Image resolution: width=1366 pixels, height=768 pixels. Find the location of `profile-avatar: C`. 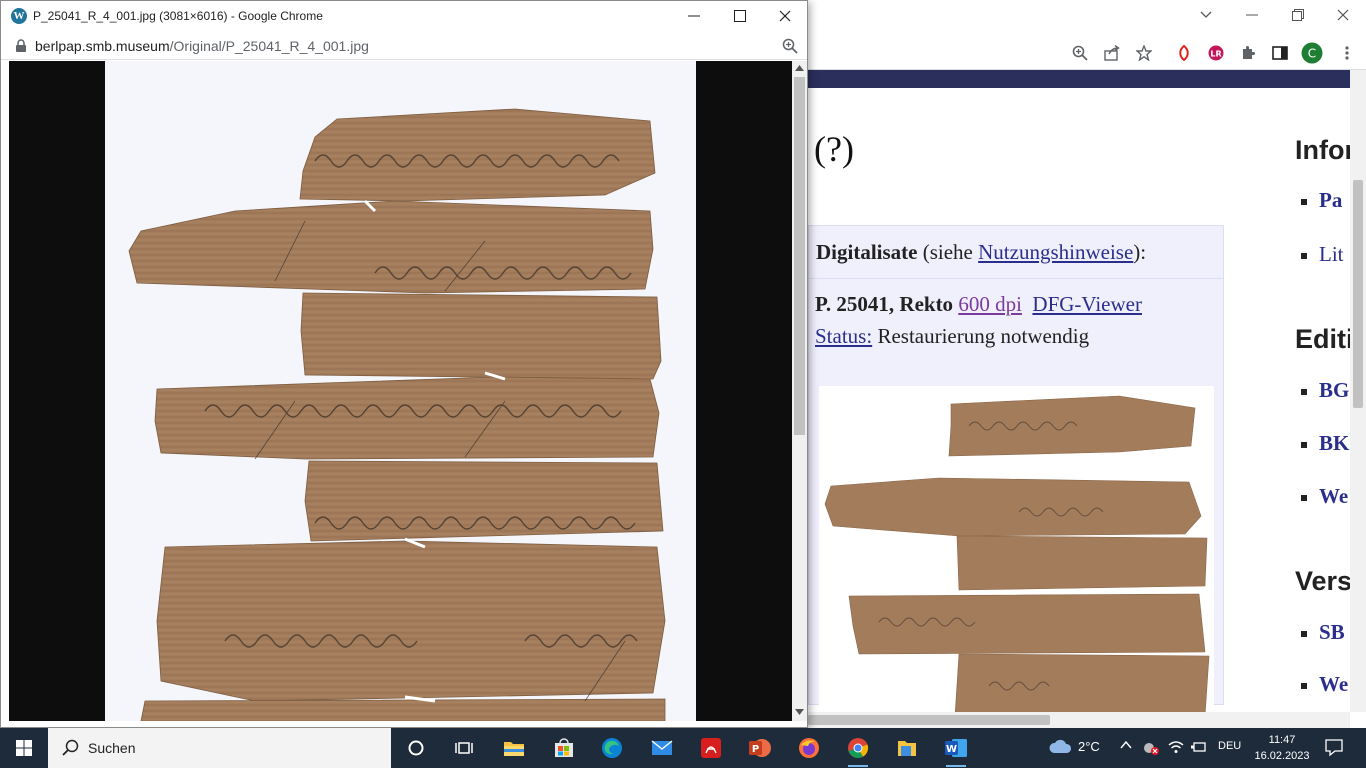

profile-avatar: C is located at coordinates (1312, 53).